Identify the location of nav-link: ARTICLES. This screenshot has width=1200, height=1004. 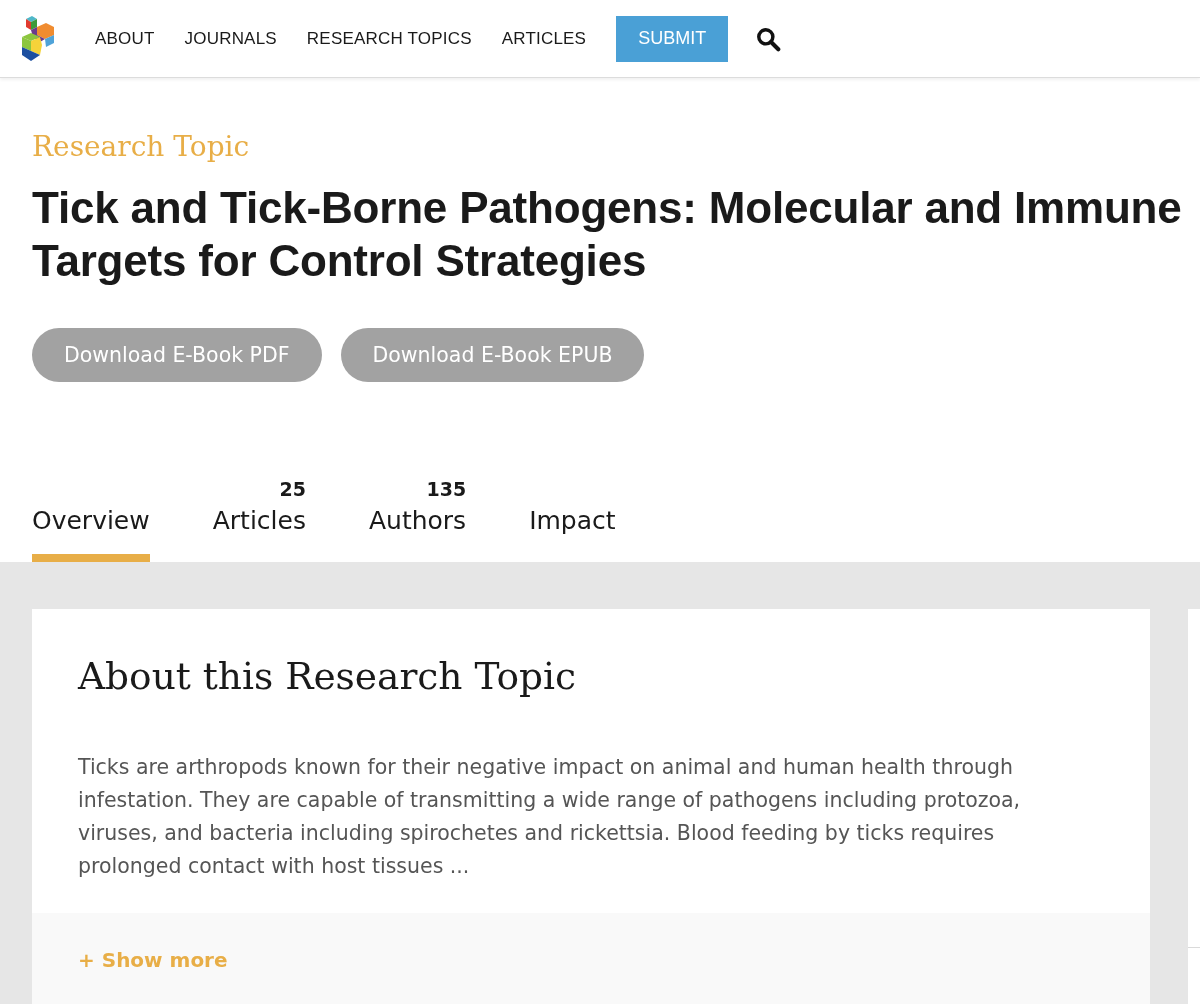
(544, 38).